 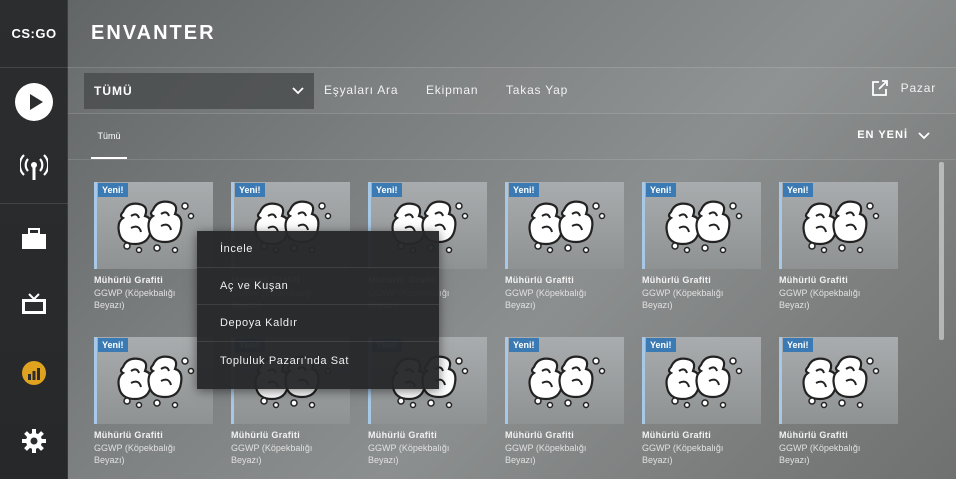 I want to click on settings-button, so click(x=34, y=441).